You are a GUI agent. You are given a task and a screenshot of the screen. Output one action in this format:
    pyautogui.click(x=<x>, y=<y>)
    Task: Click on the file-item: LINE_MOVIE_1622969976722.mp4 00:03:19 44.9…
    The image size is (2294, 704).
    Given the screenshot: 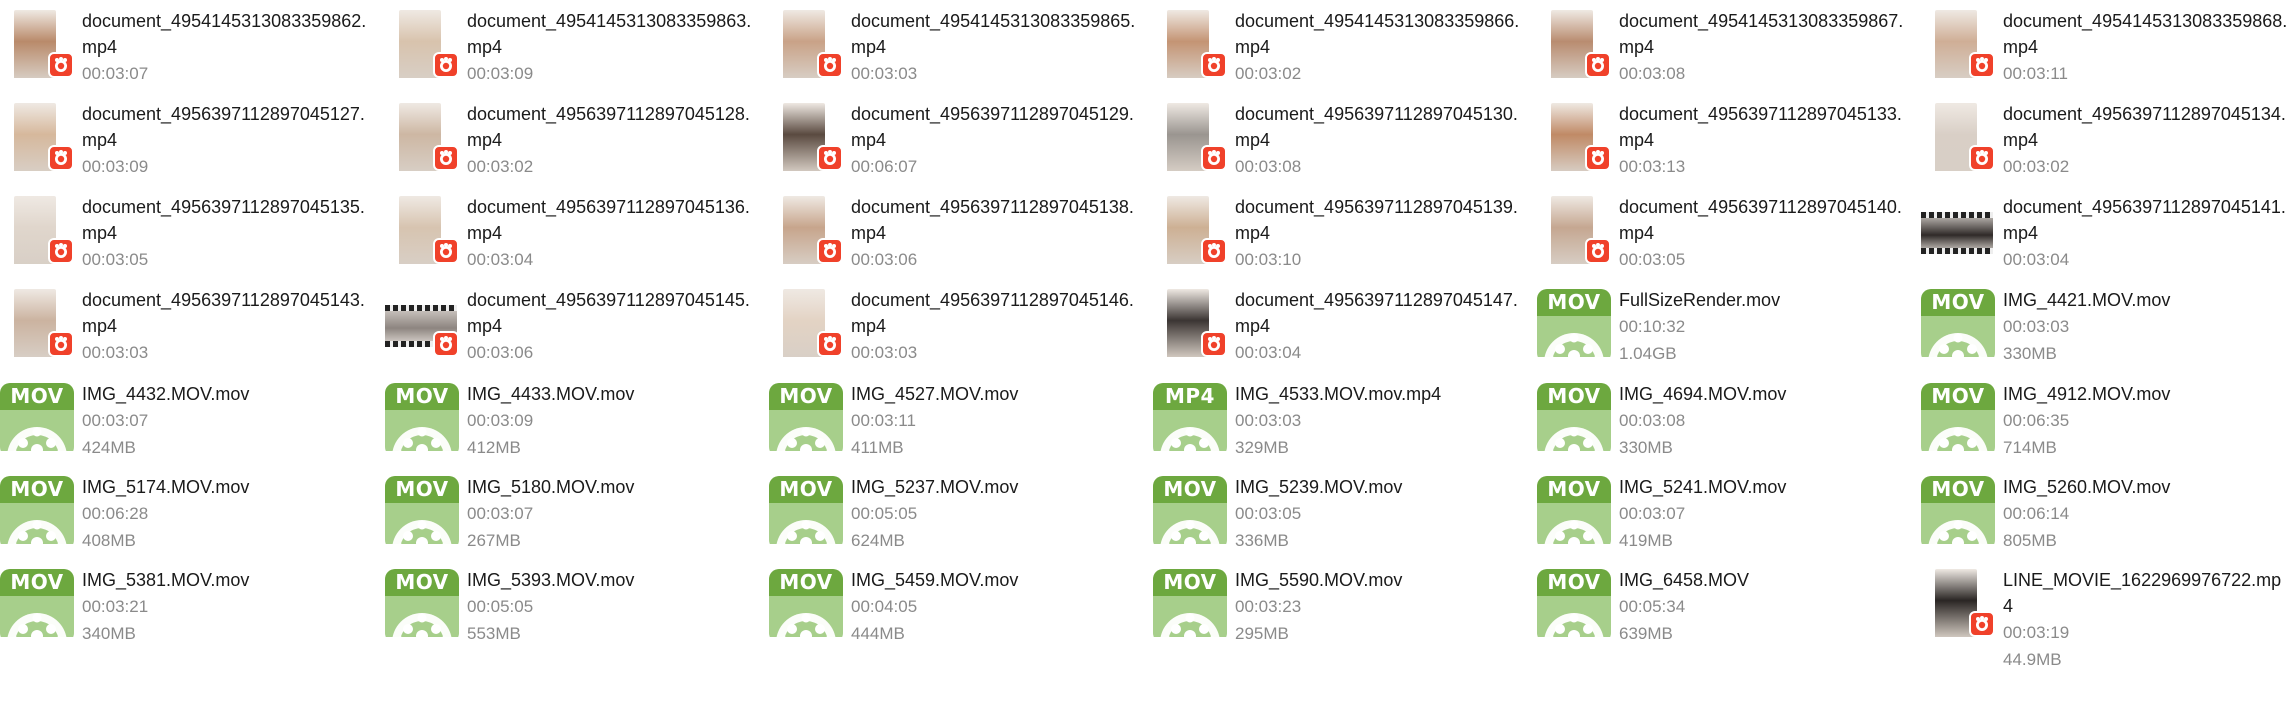 What is the action you would take?
    pyautogui.click(x=2106, y=618)
    